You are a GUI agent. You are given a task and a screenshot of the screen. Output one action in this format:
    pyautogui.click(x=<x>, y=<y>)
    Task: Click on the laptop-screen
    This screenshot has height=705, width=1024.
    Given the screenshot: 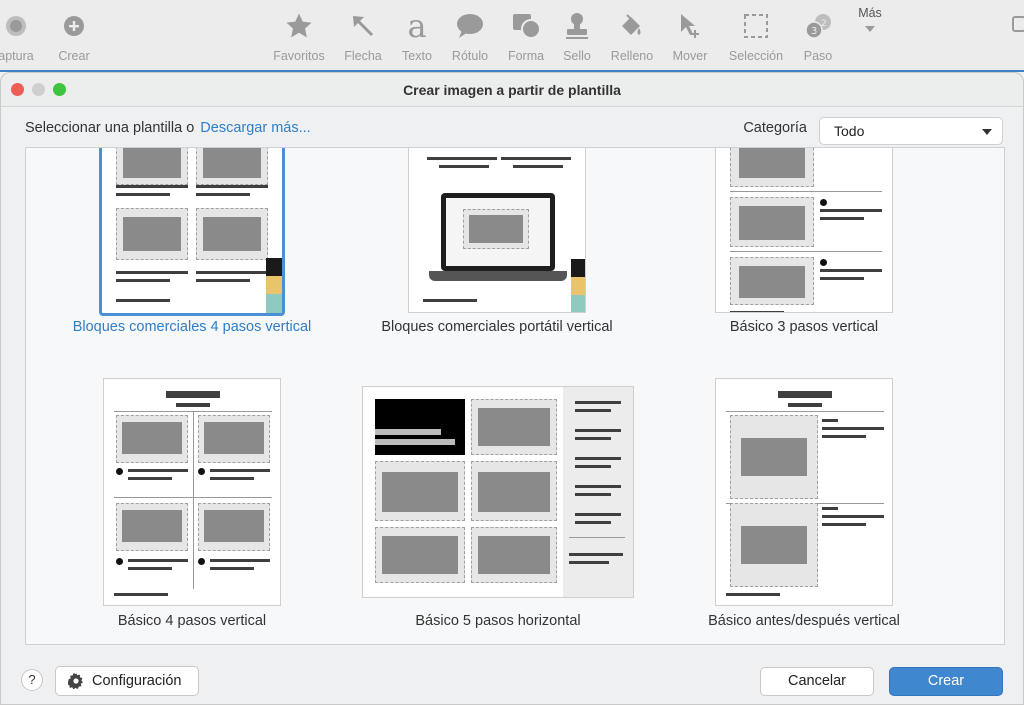 What is the action you would take?
    pyautogui.click(x=498, y=232)
    